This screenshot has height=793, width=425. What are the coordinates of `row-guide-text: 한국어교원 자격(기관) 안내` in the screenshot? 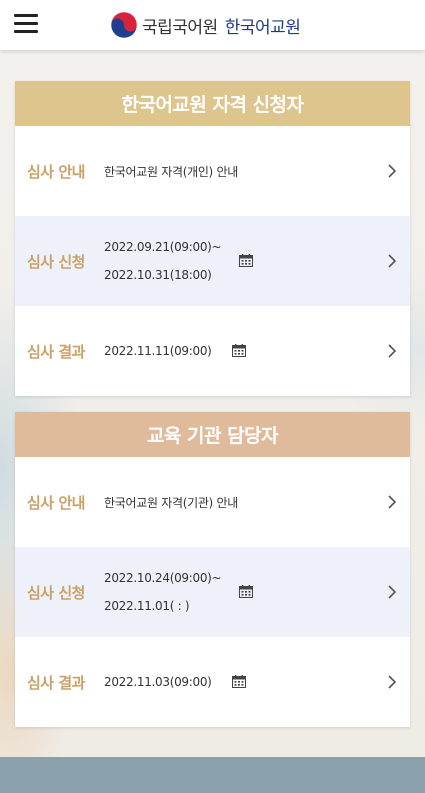 It's located at (171, 502).